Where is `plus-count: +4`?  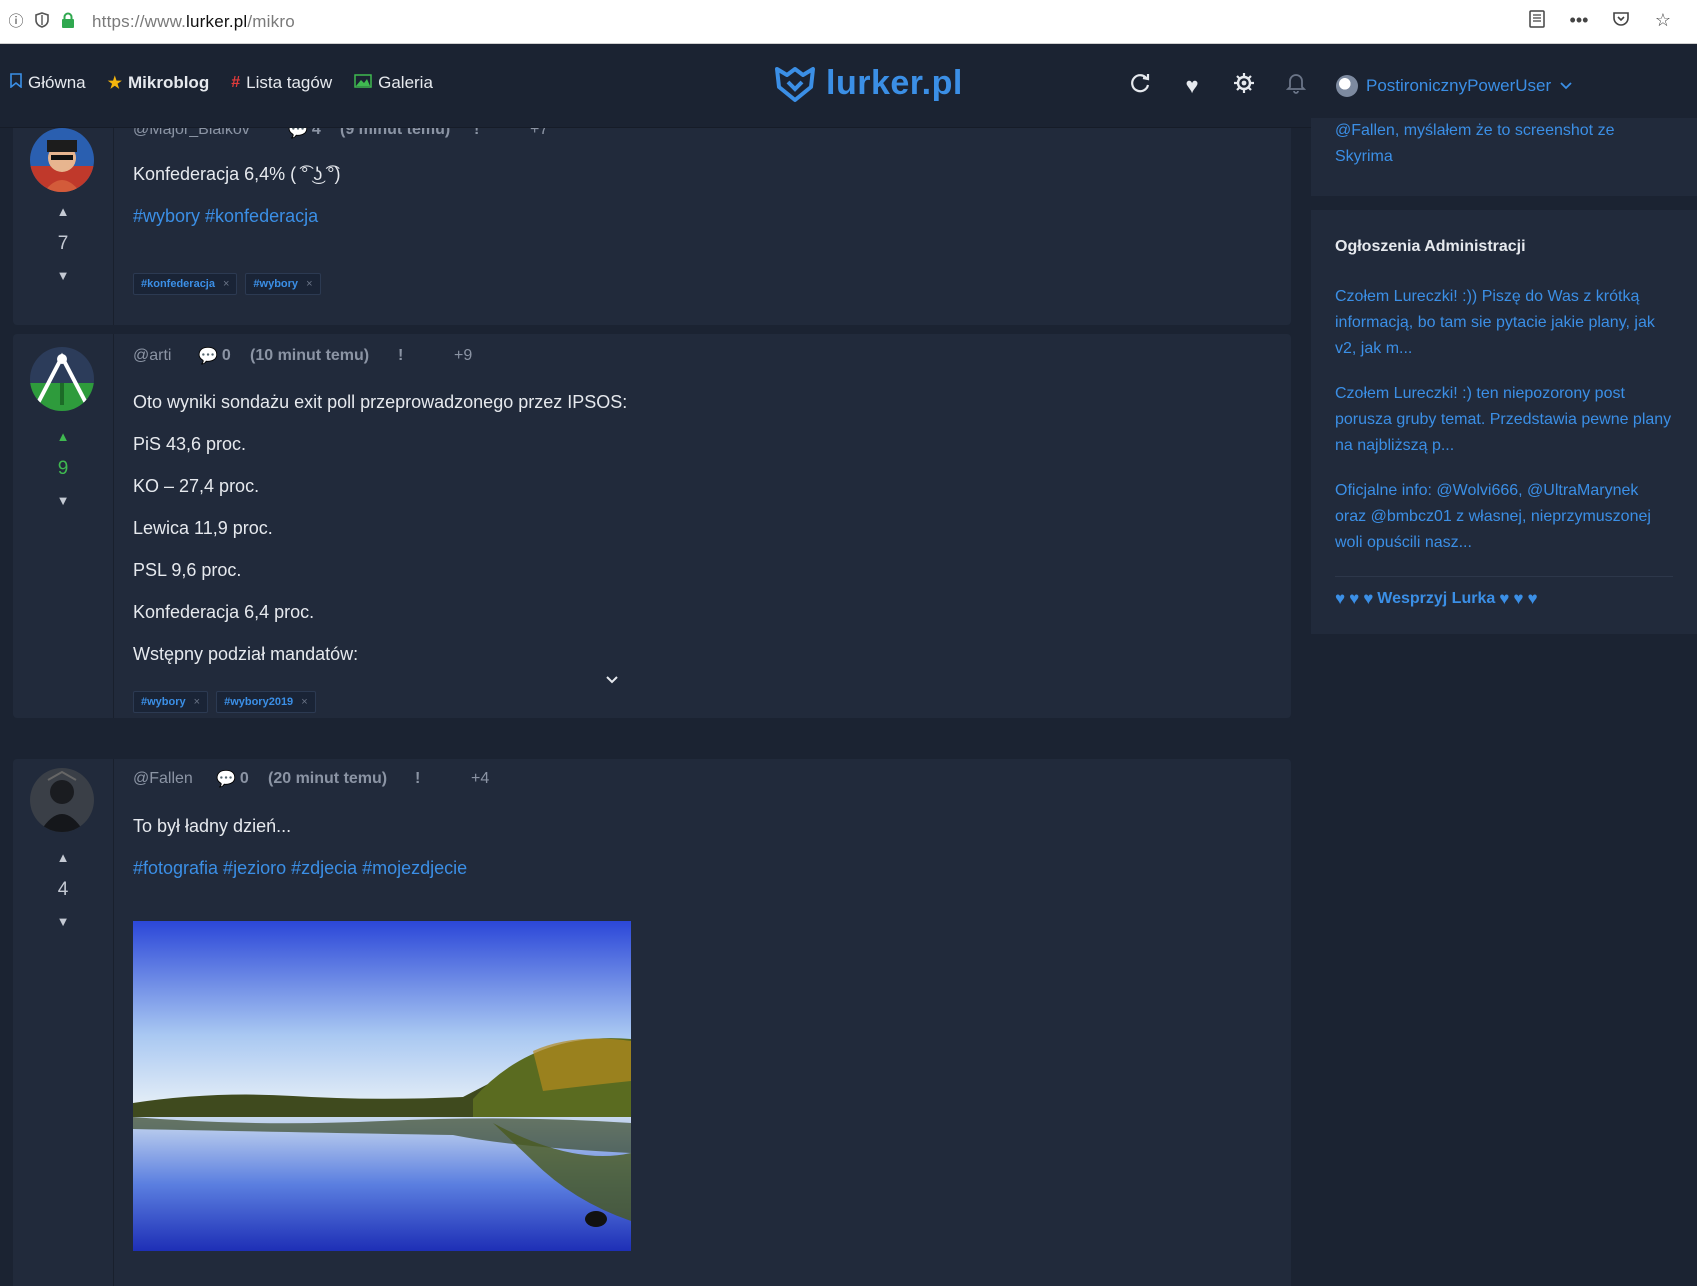
plus-count: +4 is located at coordinates (480, 779).